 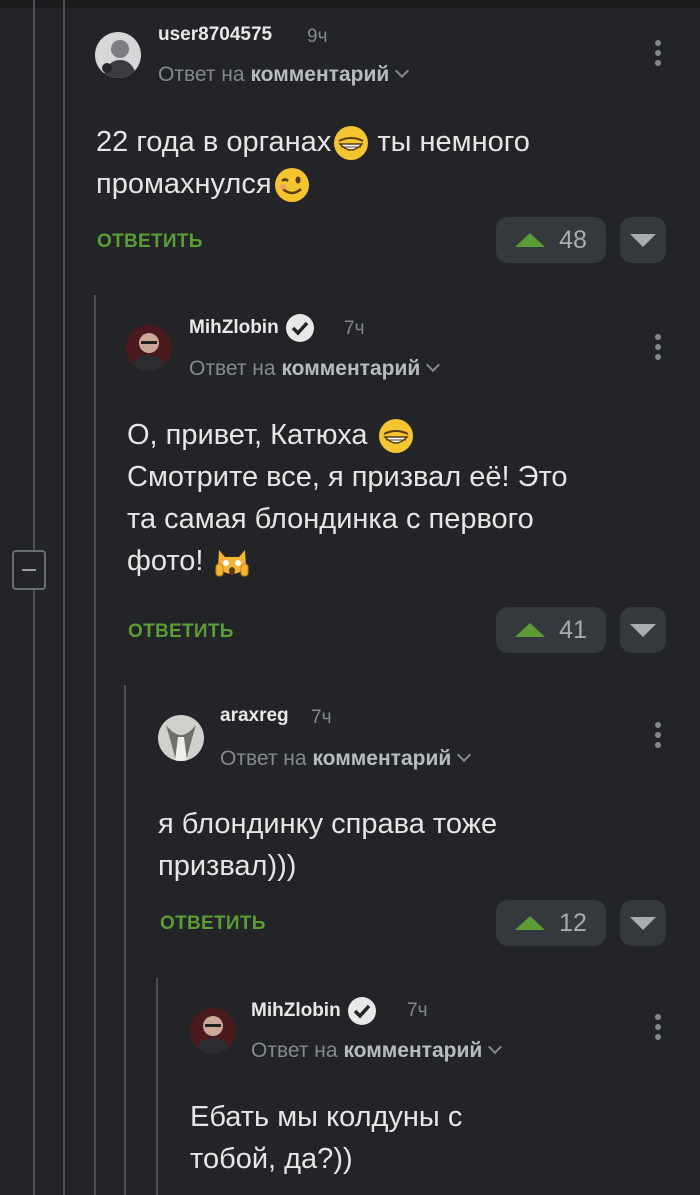 What do you see at coordinates (350, 4) in the screenshot?
I see `top-bar` at bounding box center [350, 4].